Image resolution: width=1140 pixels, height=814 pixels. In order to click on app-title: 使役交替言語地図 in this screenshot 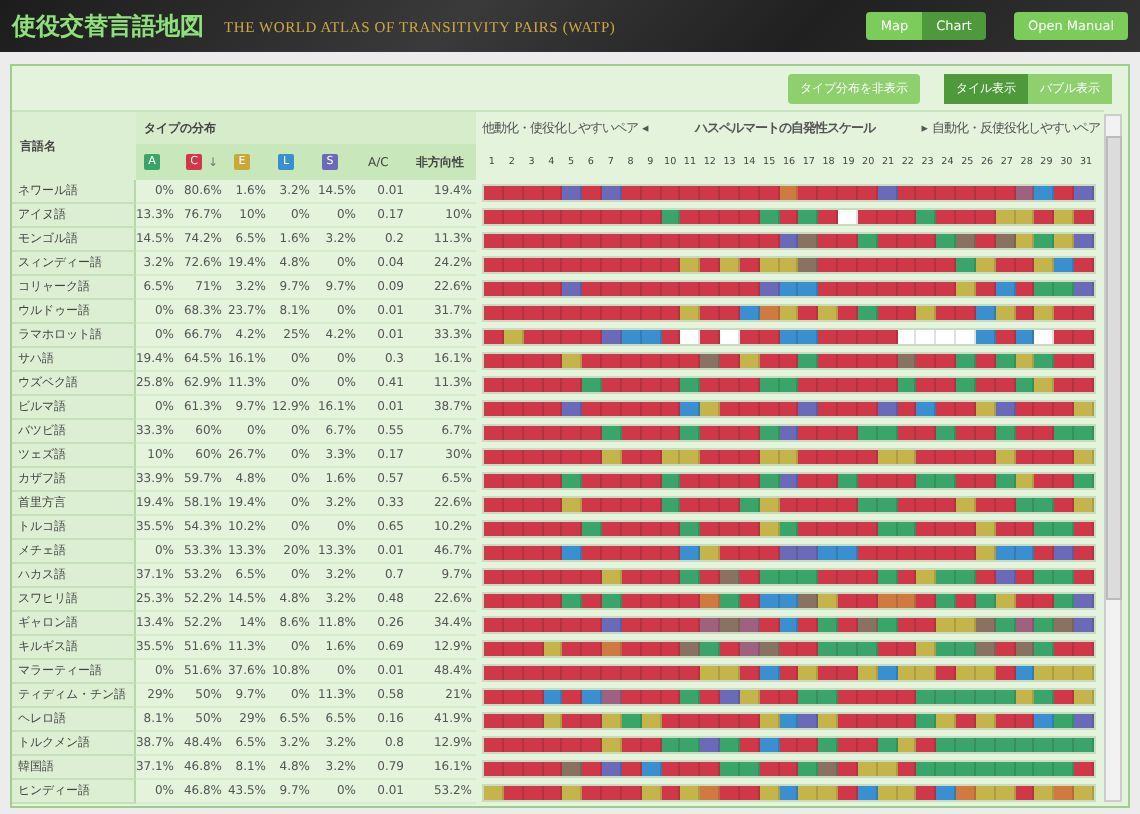, I will do `click(108, 26)`.